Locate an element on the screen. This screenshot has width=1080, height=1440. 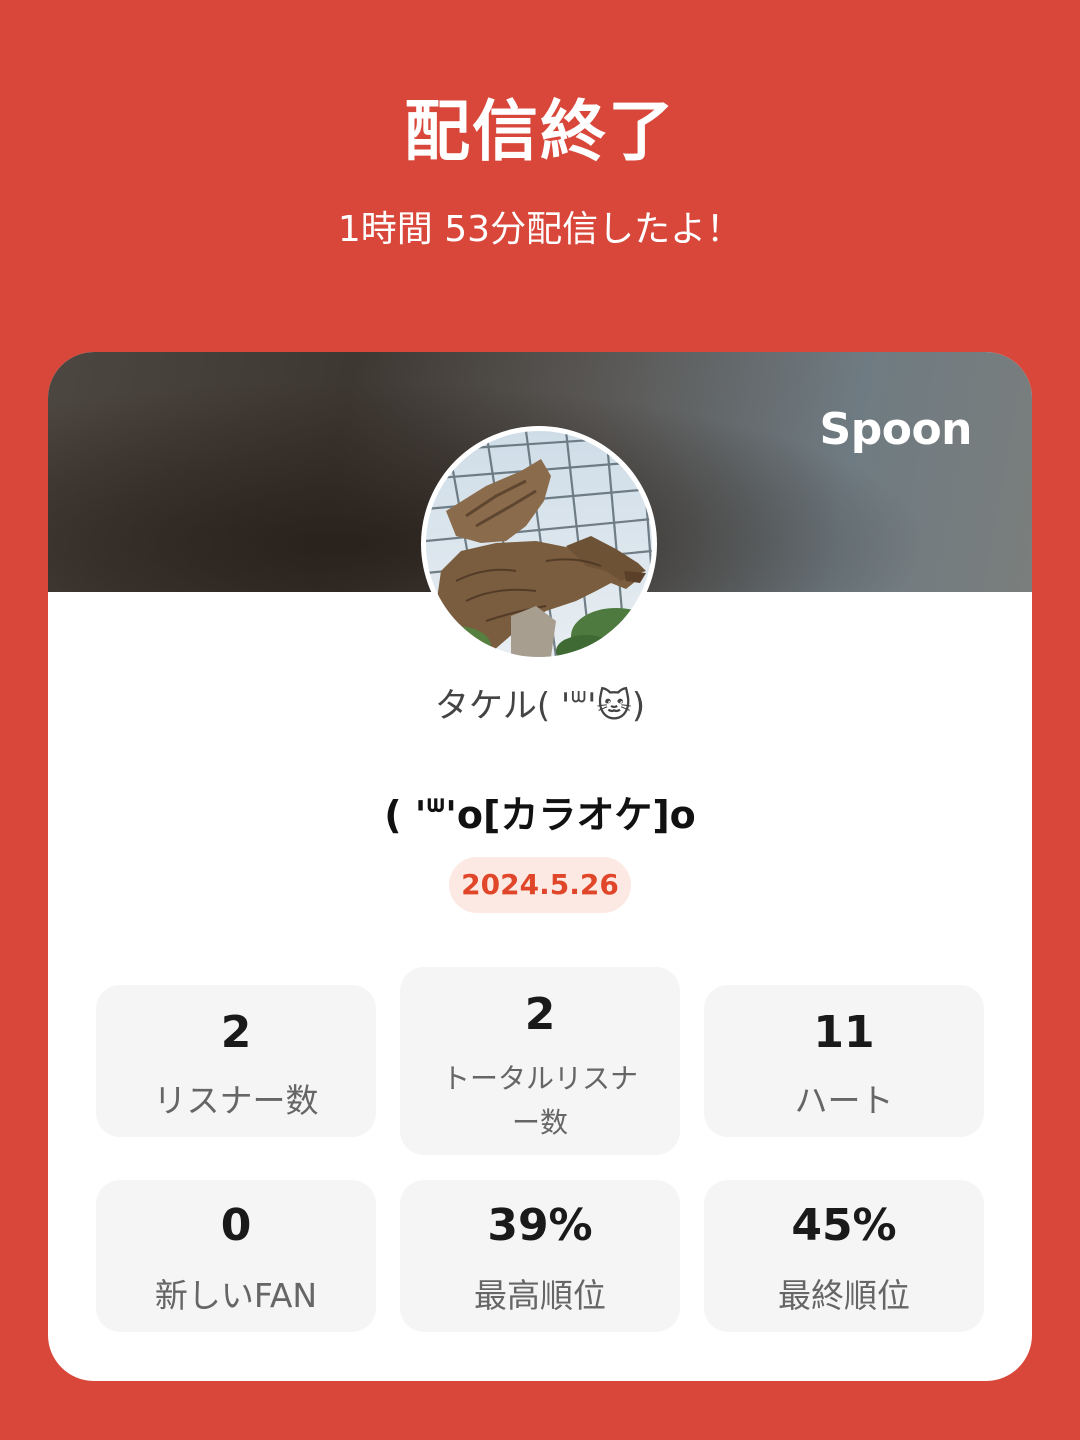
stat-label: 最高順位 is located at coordinates (540, 1295).